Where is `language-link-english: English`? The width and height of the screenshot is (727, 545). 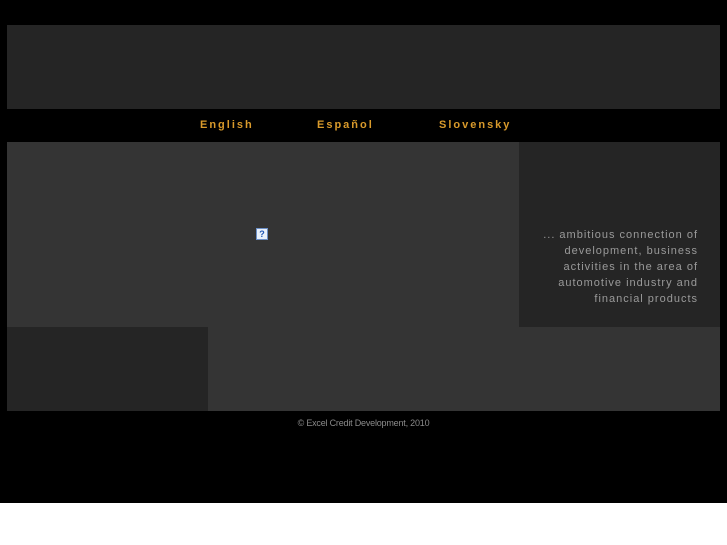
language-link-english: English is located at coordinates (227, 125).